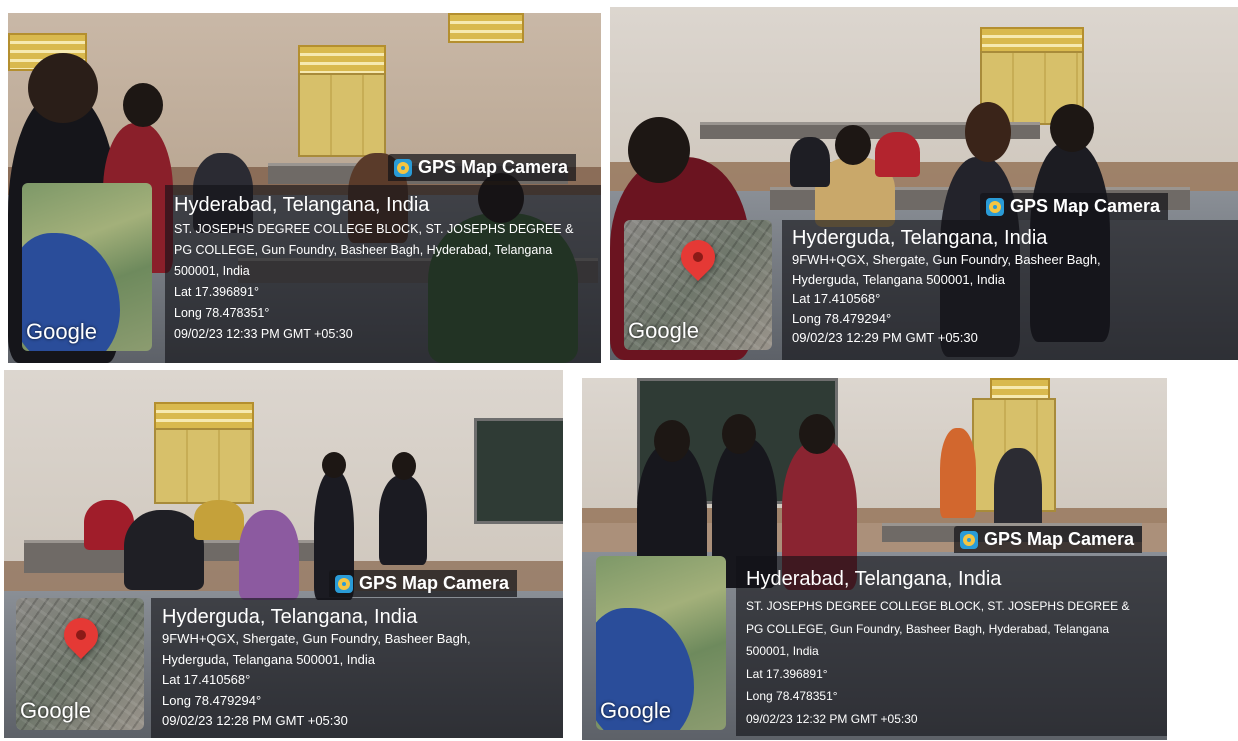 This screenshot has height=741, width=1238. I want to click on timestamp: 09/02/23 12:33 PM GMT +05:30, so click(263, 334).